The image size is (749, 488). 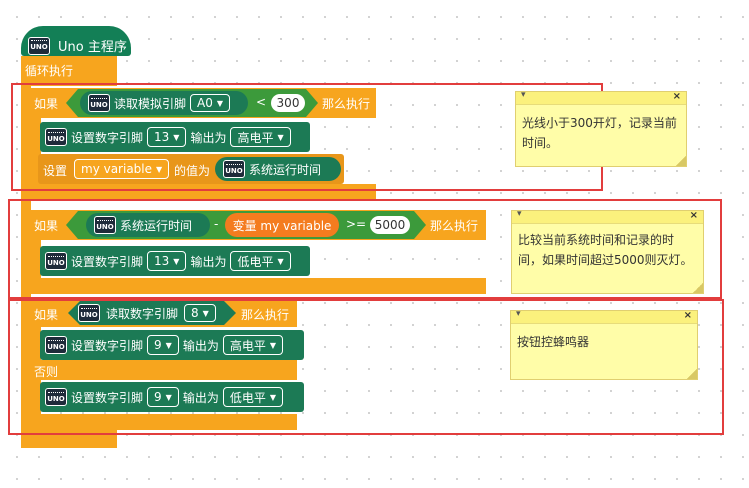 I want to click on comment-note-3: ▾ × 按钮控蜂鸣器, so click(x=604, y=344).